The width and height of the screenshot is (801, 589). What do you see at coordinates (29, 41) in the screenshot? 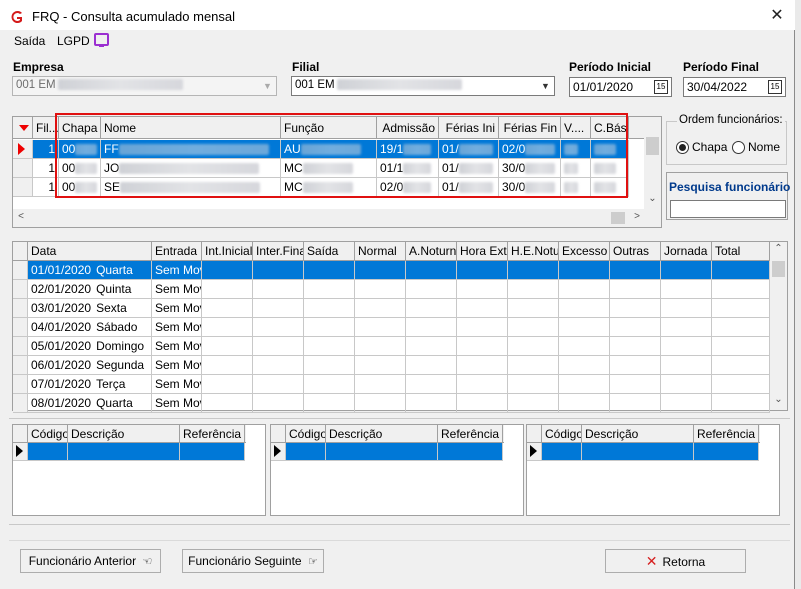
I see `menu-saida: Saída` at bounding box center [29, 41].